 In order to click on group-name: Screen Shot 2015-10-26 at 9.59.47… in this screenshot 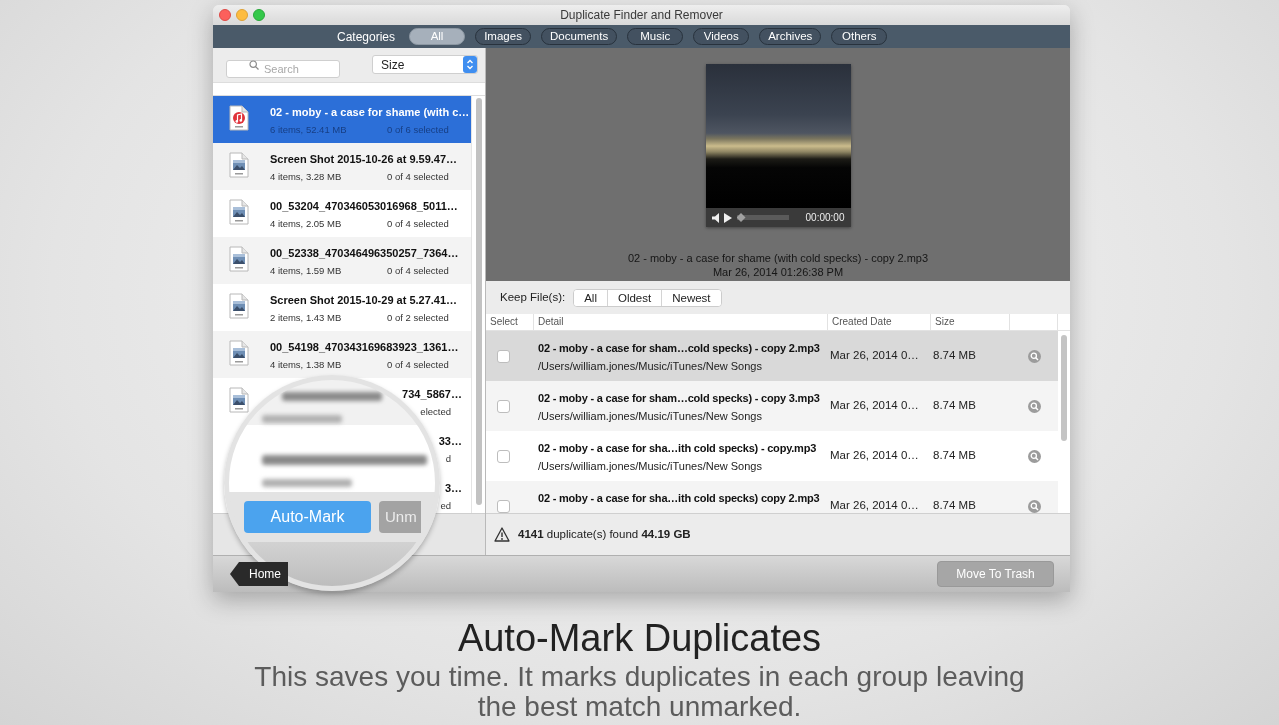, I will do `click(364, 159)`.